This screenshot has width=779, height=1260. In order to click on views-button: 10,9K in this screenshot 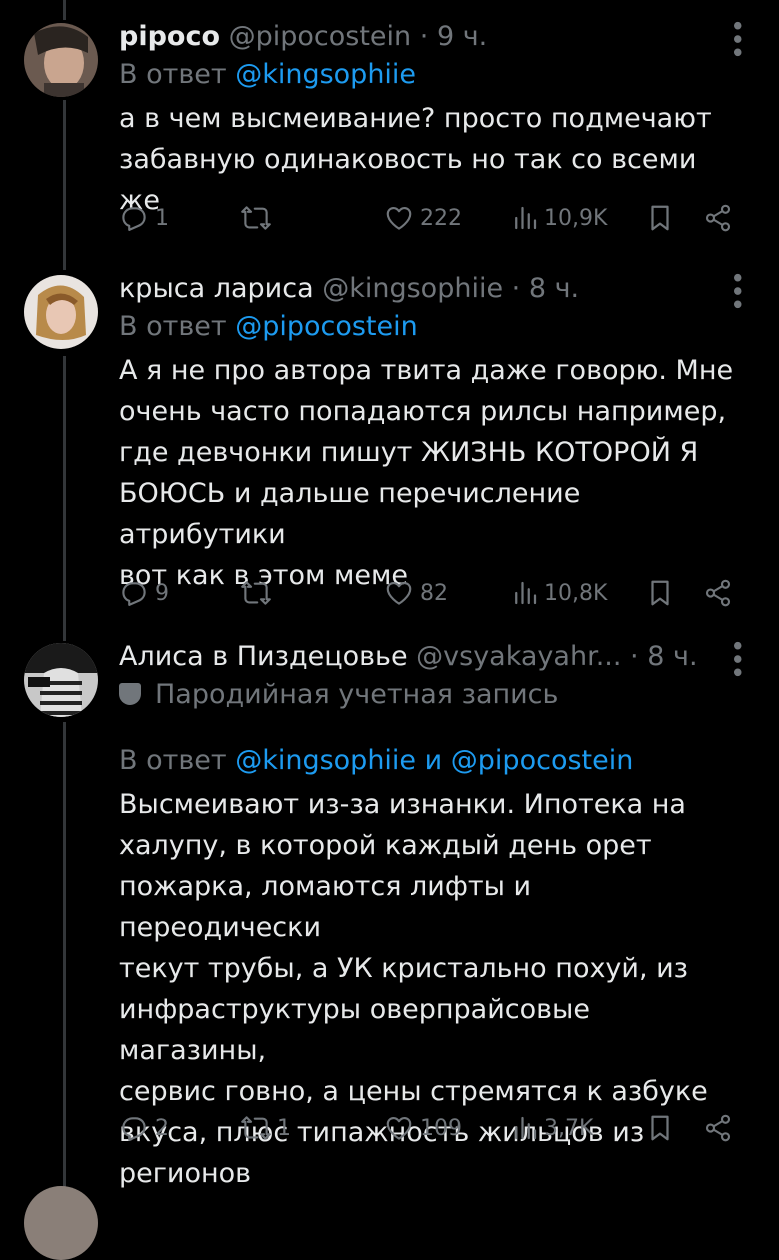, I will do `click(559, 218)`.